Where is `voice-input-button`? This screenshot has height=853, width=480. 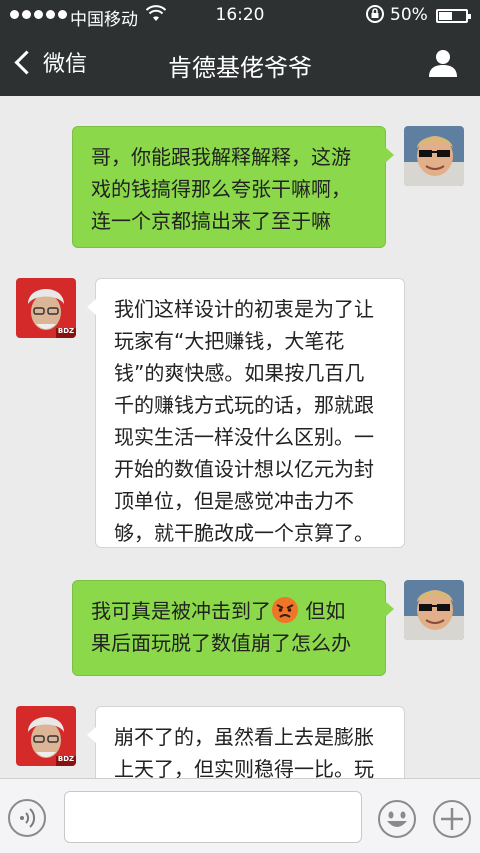
voice-input-button is located at coordinates (27, 818).